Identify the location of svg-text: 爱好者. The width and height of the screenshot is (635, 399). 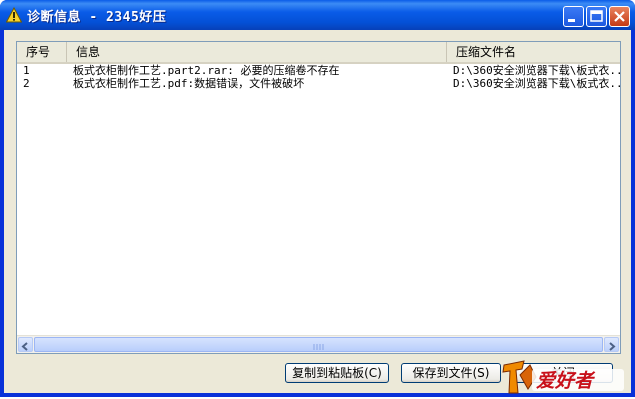
(566, 381).